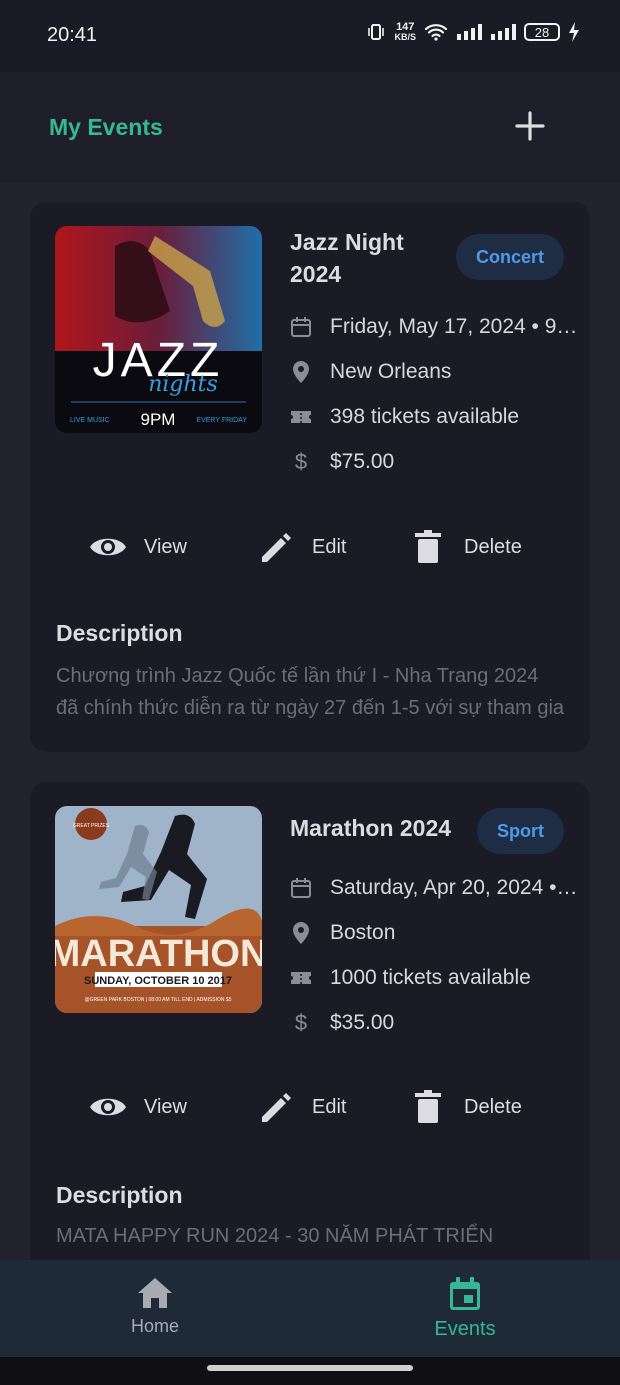 This screenshot has width=620, height=1385. I want to click on category-badge: Sport, so click(520, 831).